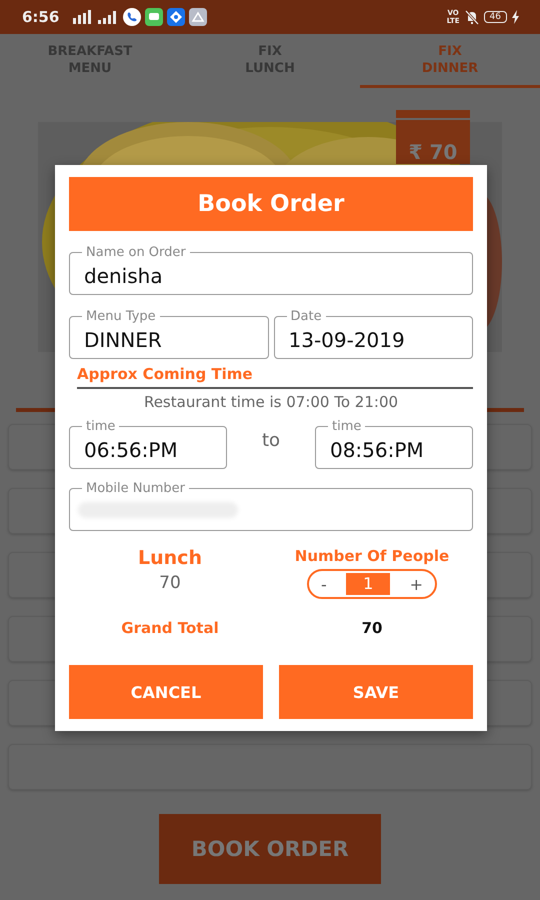 The width and height of the screenshot is (540, 900). Describe the element at coordinates (170, 628) in the screenshot. I see `grand-total-label: Grand Total` at that location.